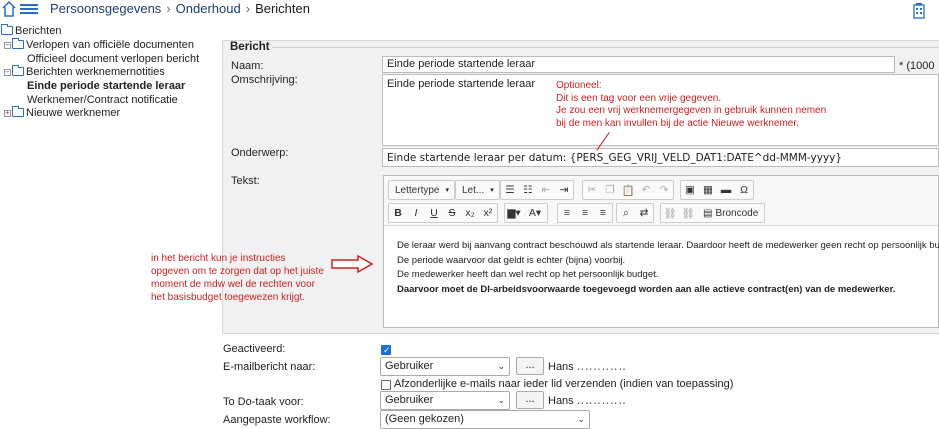 The height and width of the screenshot is (429, 939). I want to click on color-group: ▆▾ A▾, so click(526, 213).